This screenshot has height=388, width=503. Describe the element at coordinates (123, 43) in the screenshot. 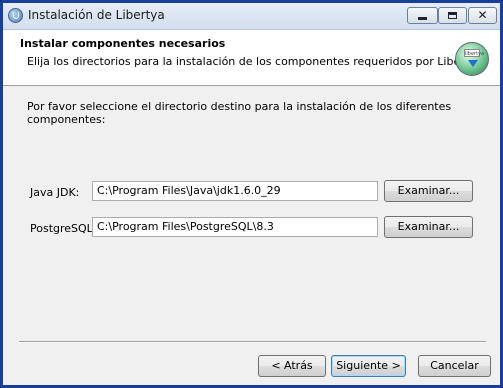

I see `page-title: Instalar componentes necesarios` at that location.